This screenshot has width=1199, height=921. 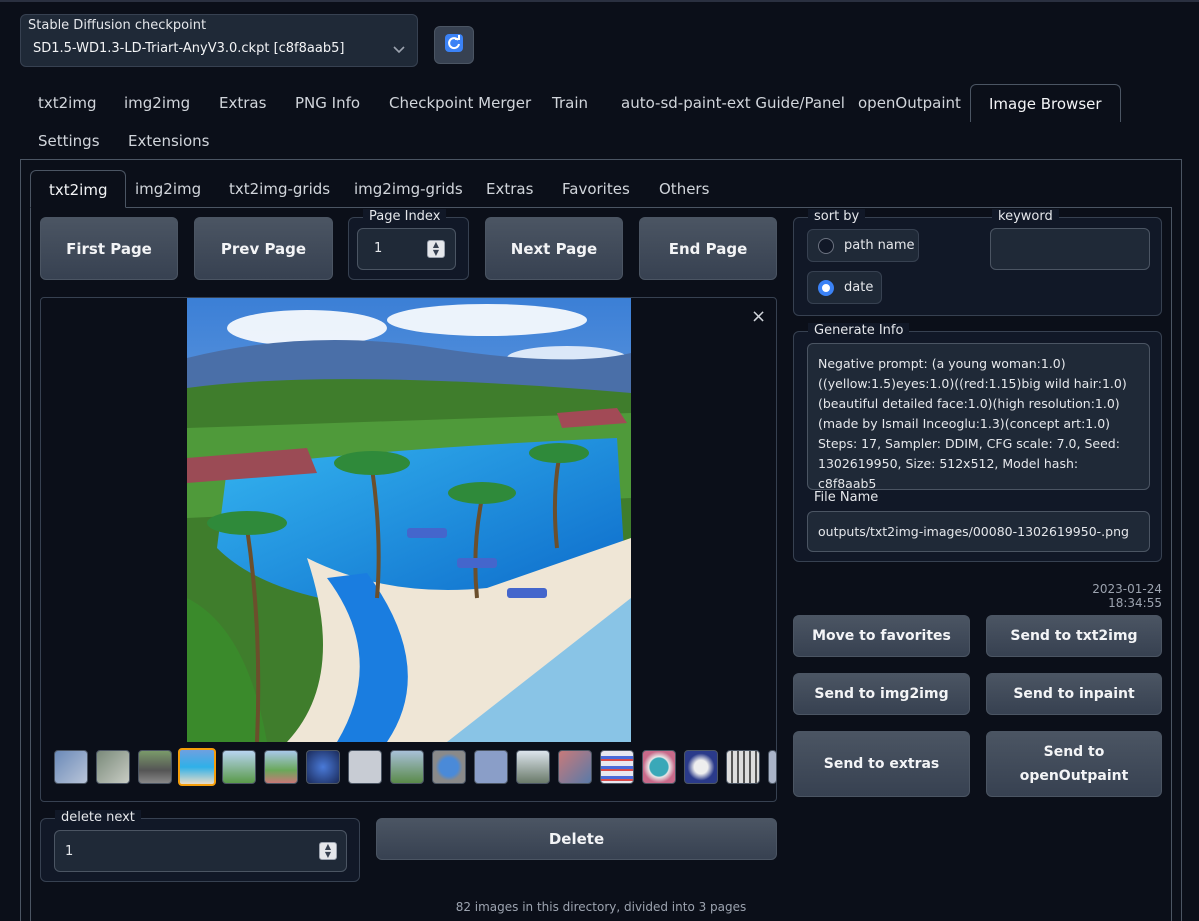 What do you see at coordinates (279, 189) in the screenshot?
I see `subtab-txt2img-grids: txt2img-grids` at bounding box center [279, 189].